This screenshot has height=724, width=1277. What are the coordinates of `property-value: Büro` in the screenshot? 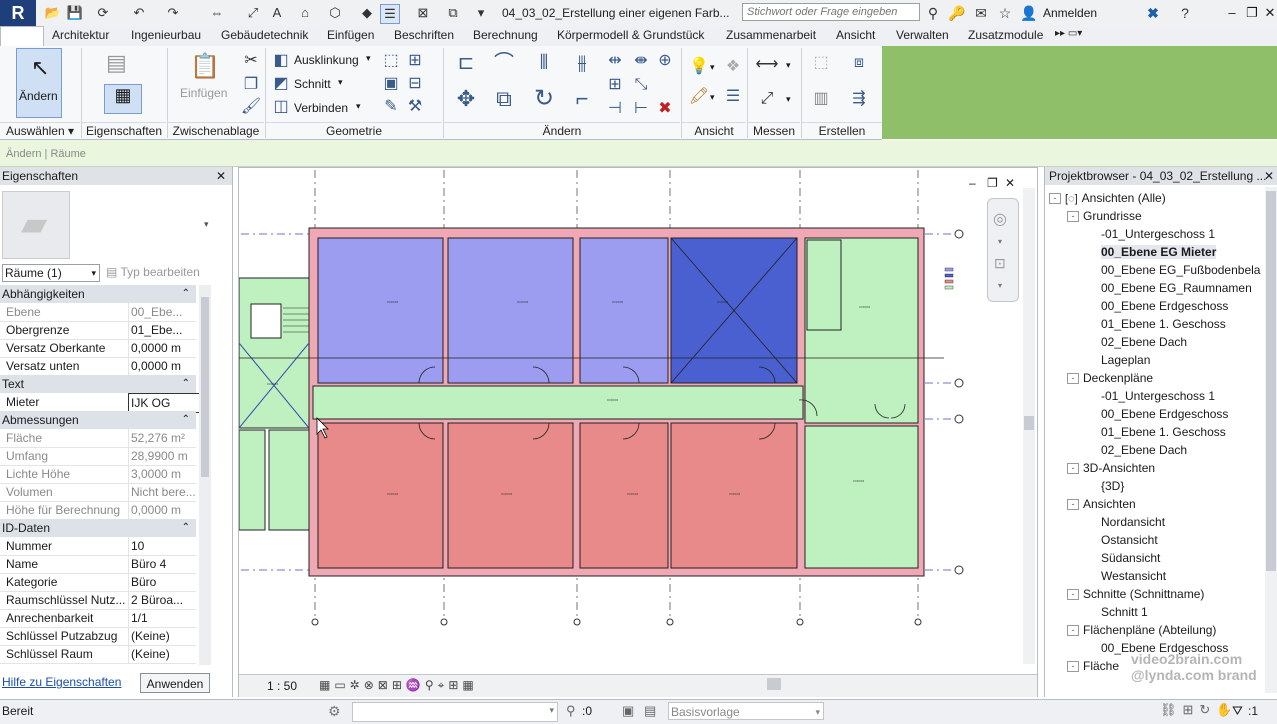 It's located at (163, 582).